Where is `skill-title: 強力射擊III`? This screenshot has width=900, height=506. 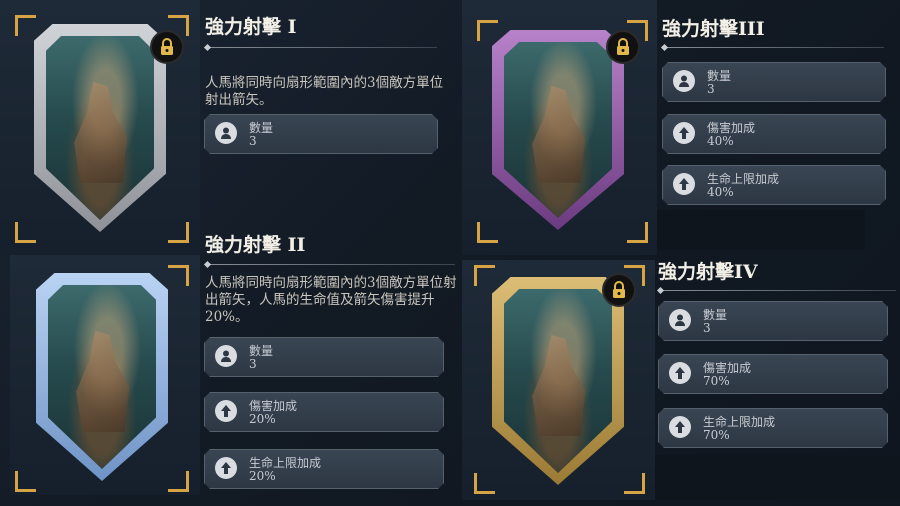
skill-title: 強力射擊III is located at coordinates (713, 29).